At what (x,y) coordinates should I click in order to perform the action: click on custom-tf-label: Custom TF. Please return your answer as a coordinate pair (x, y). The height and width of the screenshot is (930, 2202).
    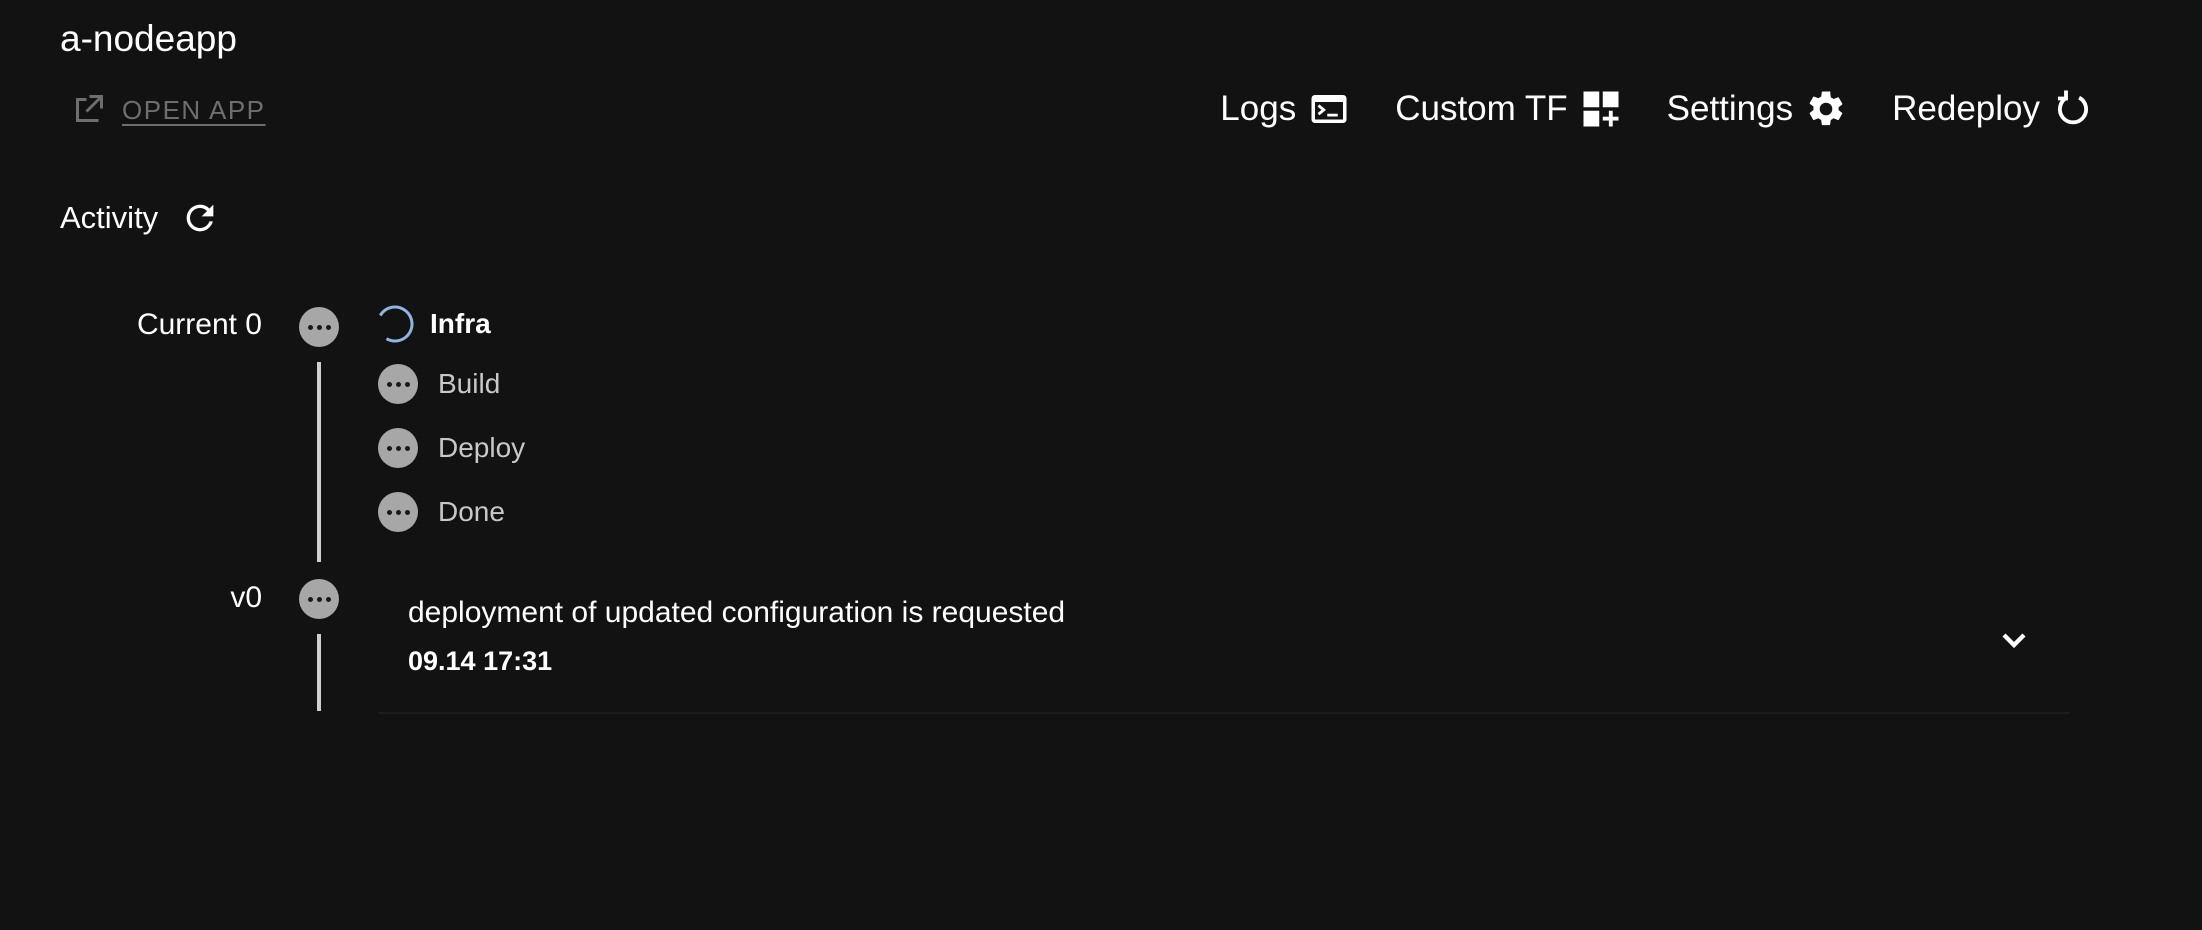
    Looking at the image, I should click on (1481, 108).